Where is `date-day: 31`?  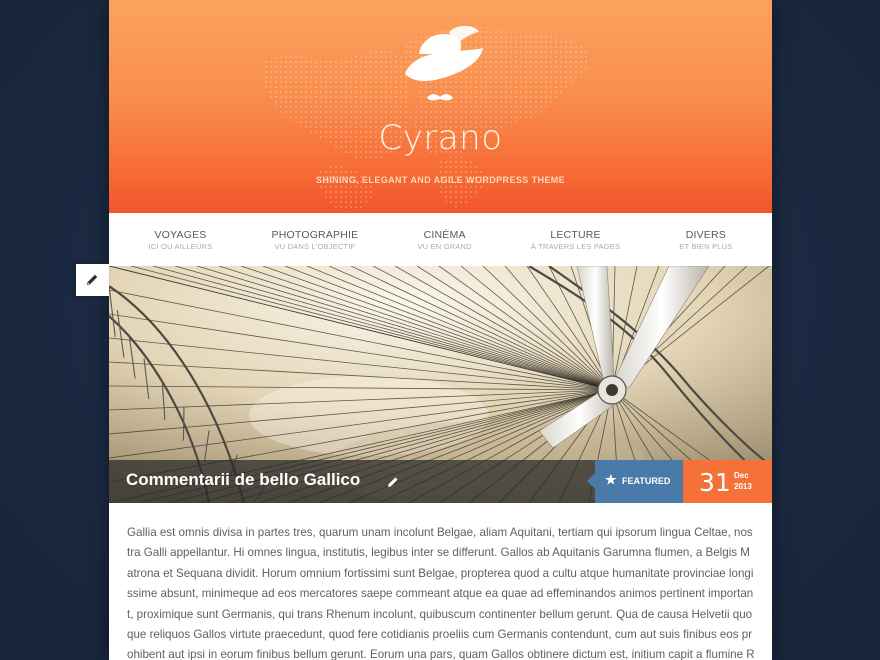 date-day: 31 is located at coordinates (715, 482).